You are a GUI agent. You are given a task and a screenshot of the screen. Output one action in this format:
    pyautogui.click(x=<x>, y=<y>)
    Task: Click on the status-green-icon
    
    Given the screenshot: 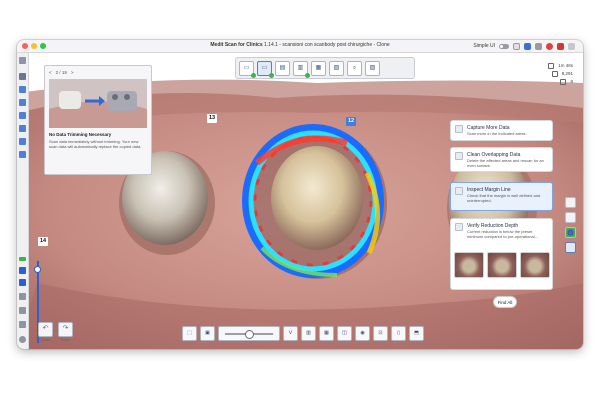 What is the action you would take?
    pyautogui.click(x=22, y=259)
    